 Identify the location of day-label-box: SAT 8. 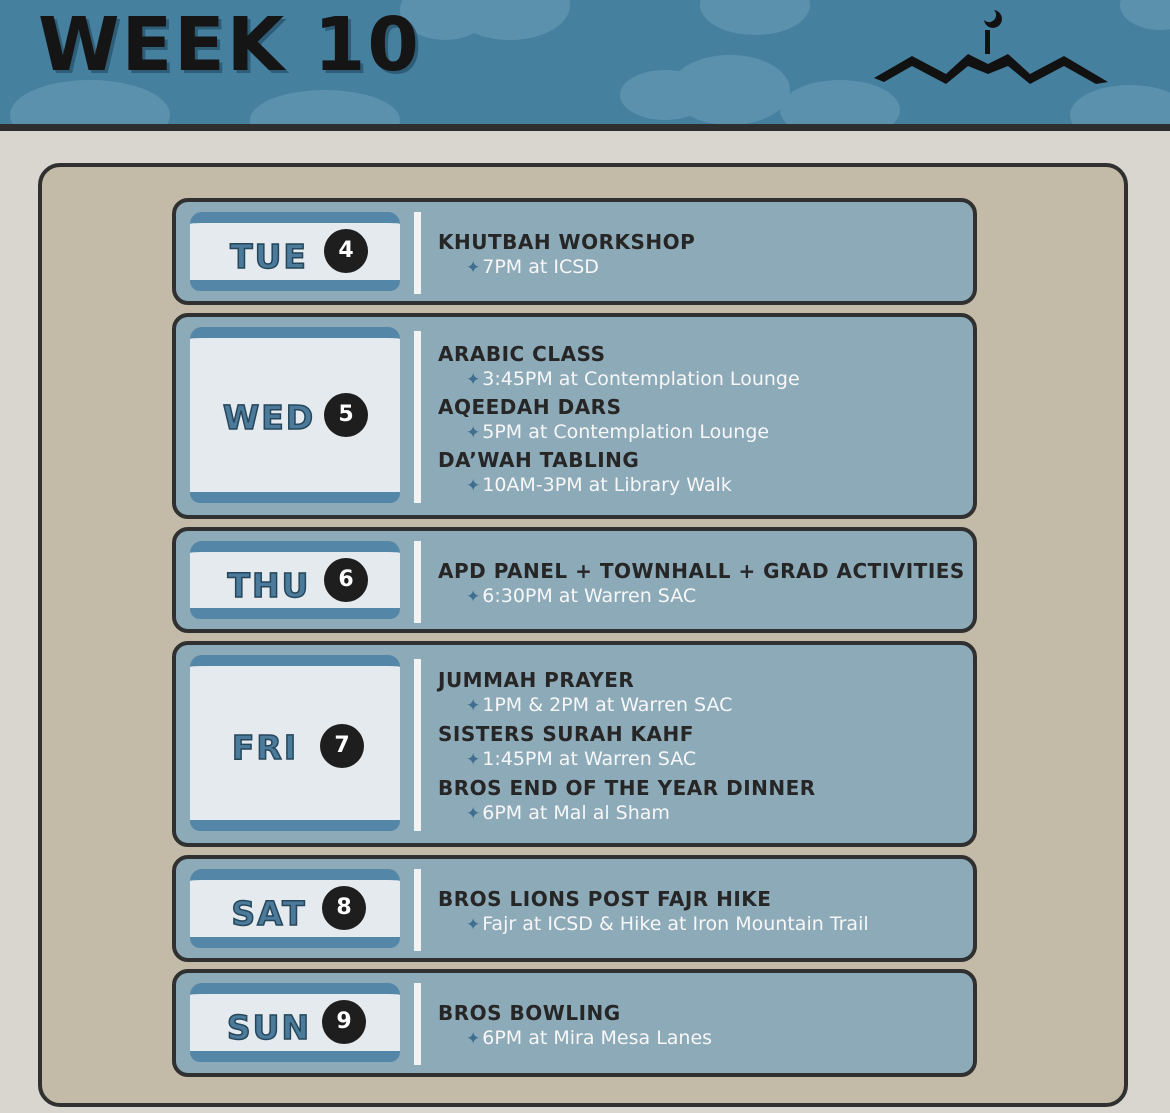
(295, 908).